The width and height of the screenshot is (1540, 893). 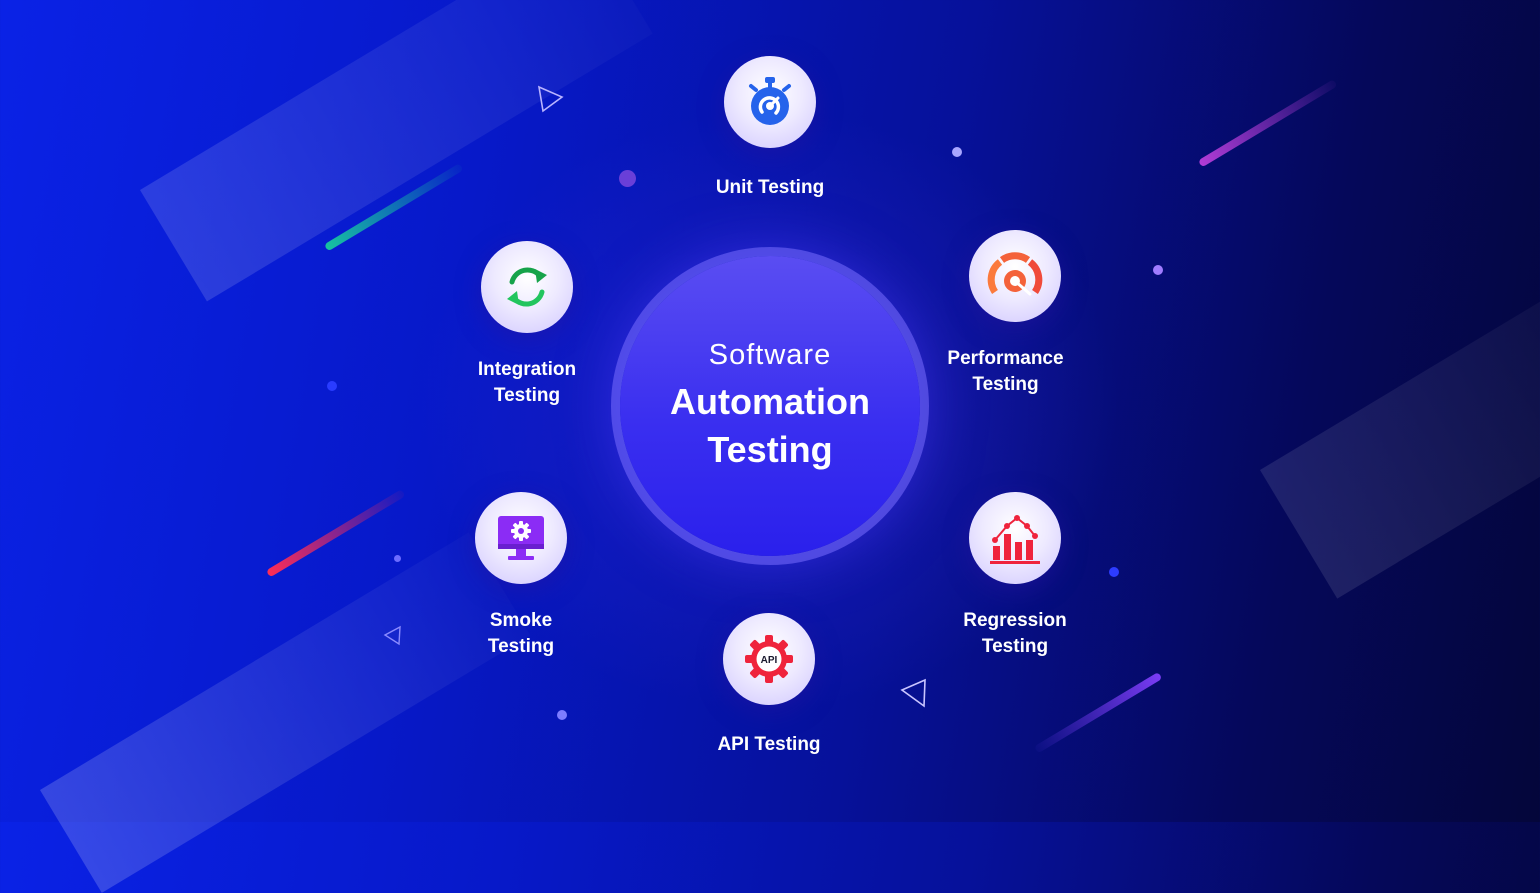 I want to click on stopwatch-icon, so click(x=770, y=101).